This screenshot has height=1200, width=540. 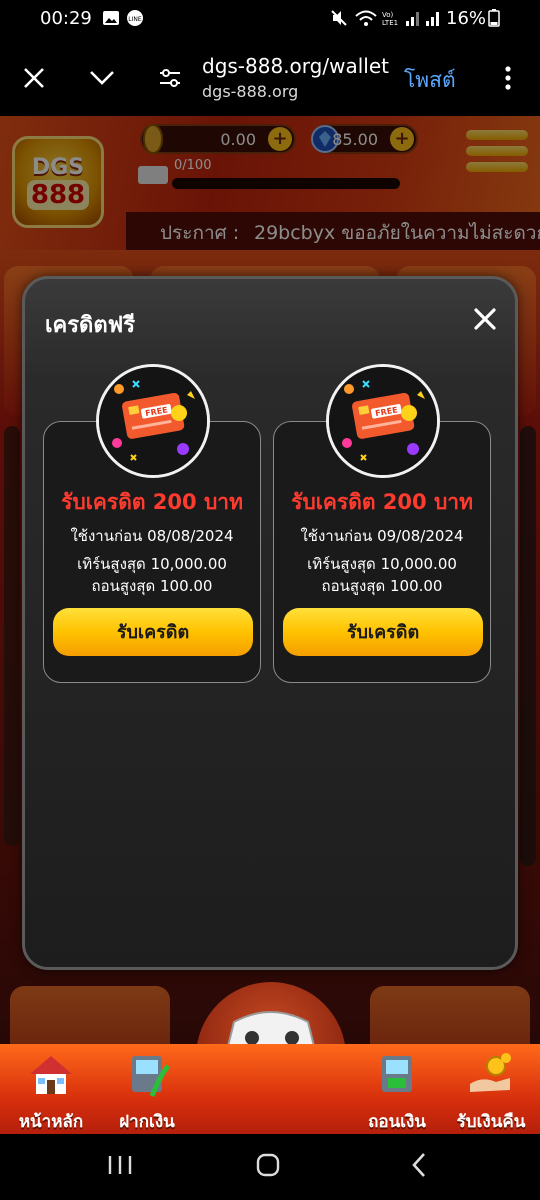 I want to click on browser-toolbar: dgs-888.org/wallet dgs-888.org โพสต์, so click(x=270, y=78).